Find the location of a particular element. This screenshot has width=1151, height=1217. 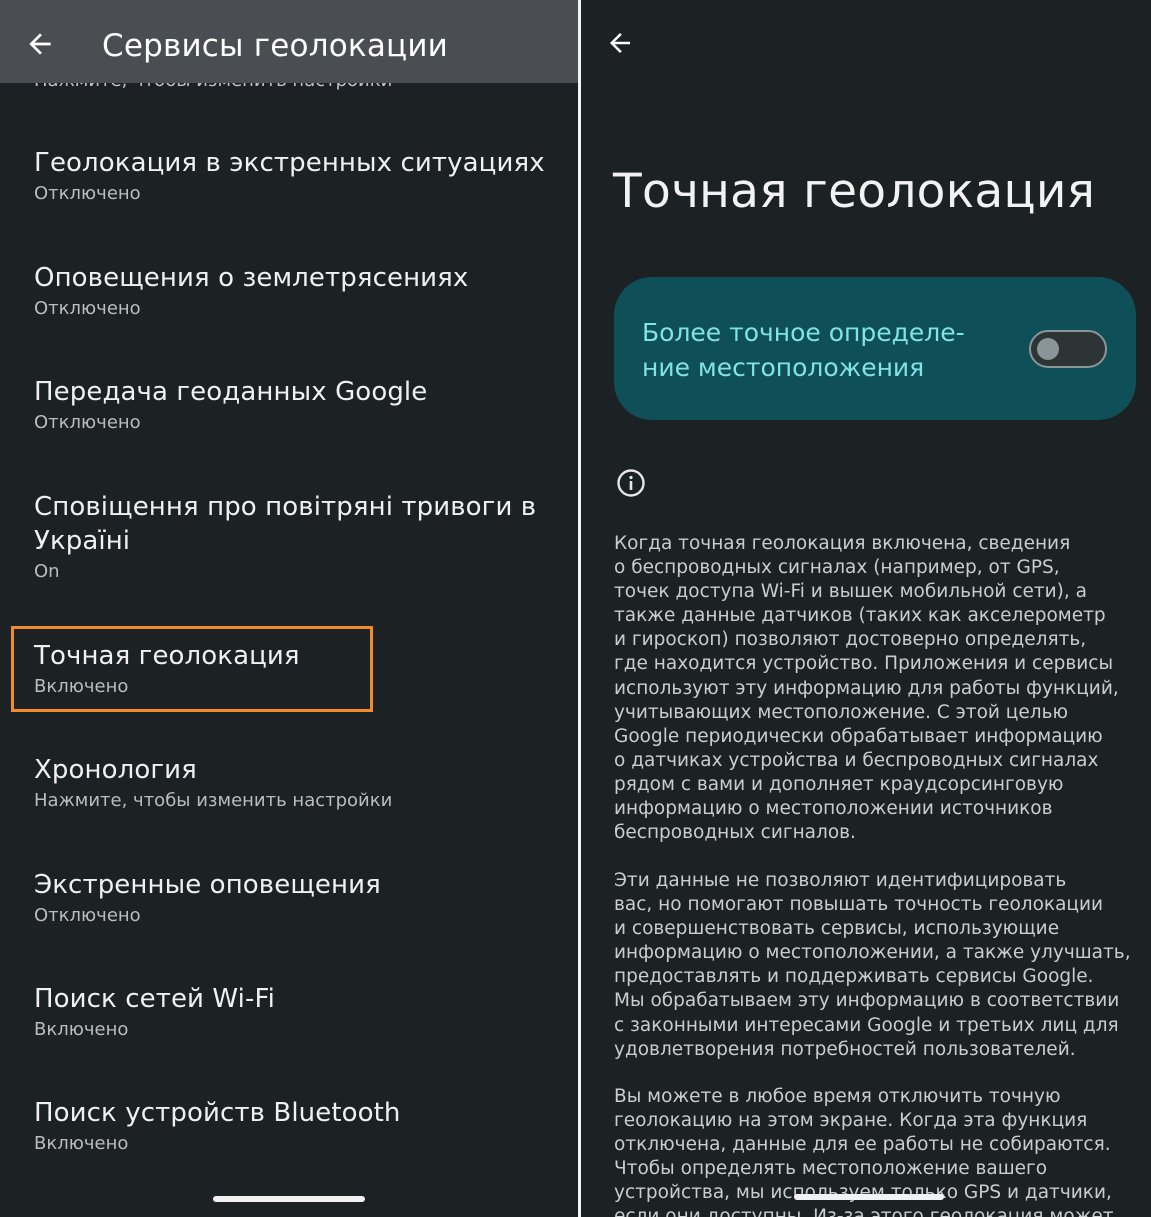

page-title: Точная геолокация is located at coordinates (854, 191).